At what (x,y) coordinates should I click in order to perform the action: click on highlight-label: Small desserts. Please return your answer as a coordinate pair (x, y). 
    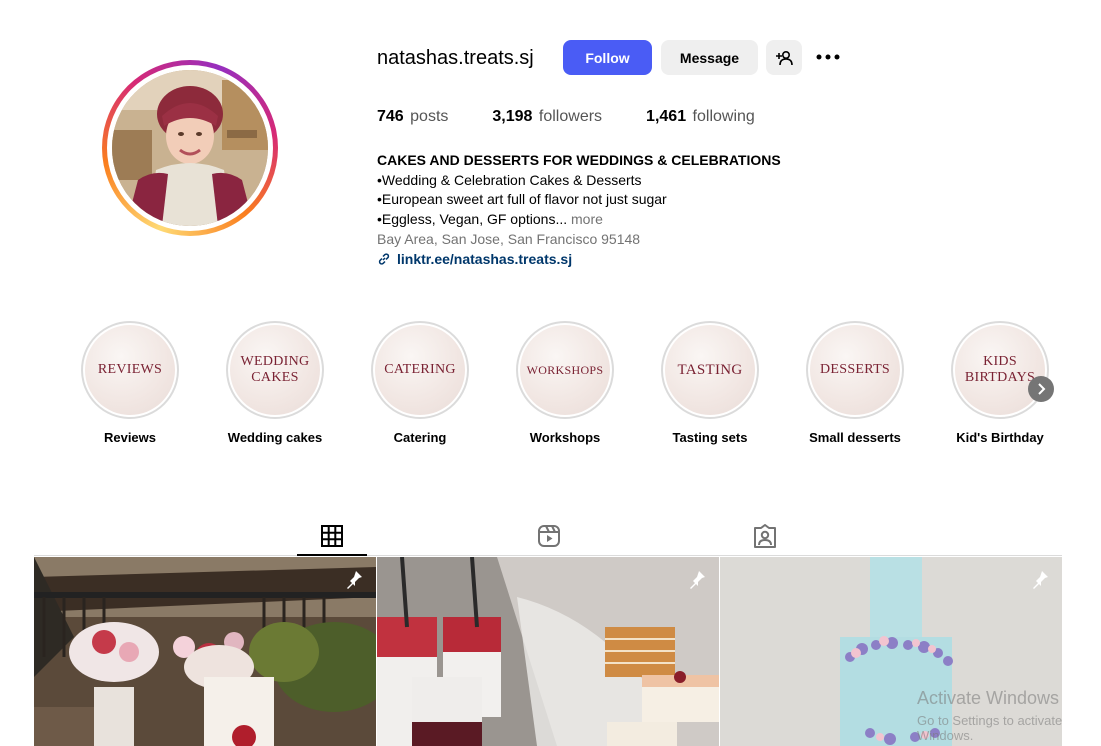
    Looking at the image, I should click on (855, 437).